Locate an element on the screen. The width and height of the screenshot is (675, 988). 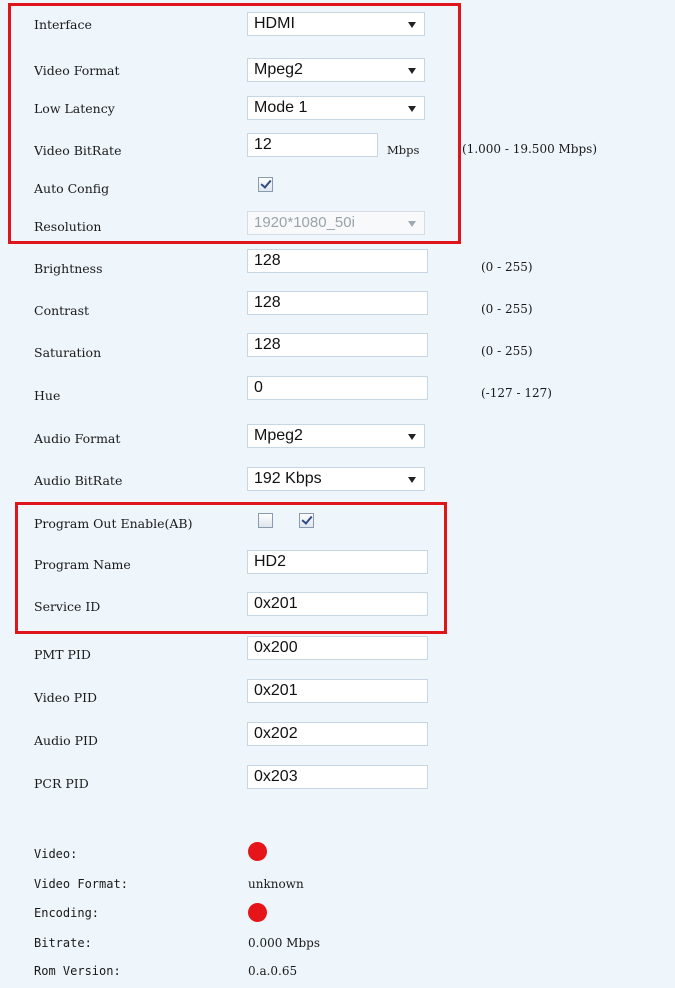
audio-bitrate-label: Audio BitRate is located at coordinates (78, 480).